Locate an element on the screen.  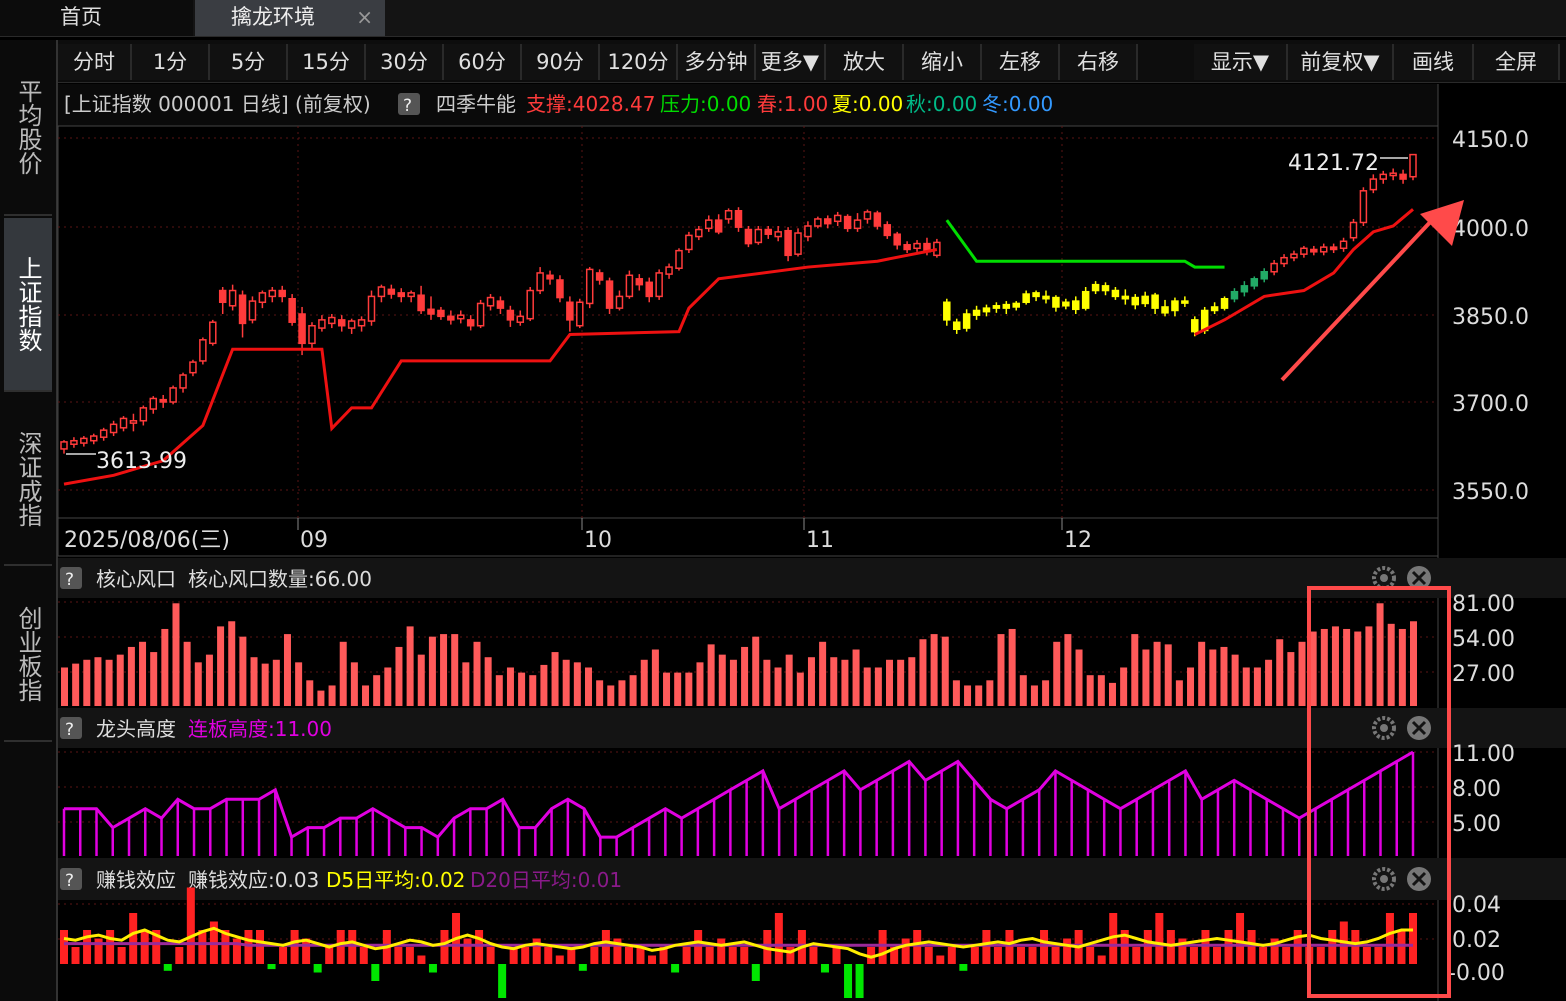
panel2-value: 连板高度:11.00 is located at coordinates (260, 729).